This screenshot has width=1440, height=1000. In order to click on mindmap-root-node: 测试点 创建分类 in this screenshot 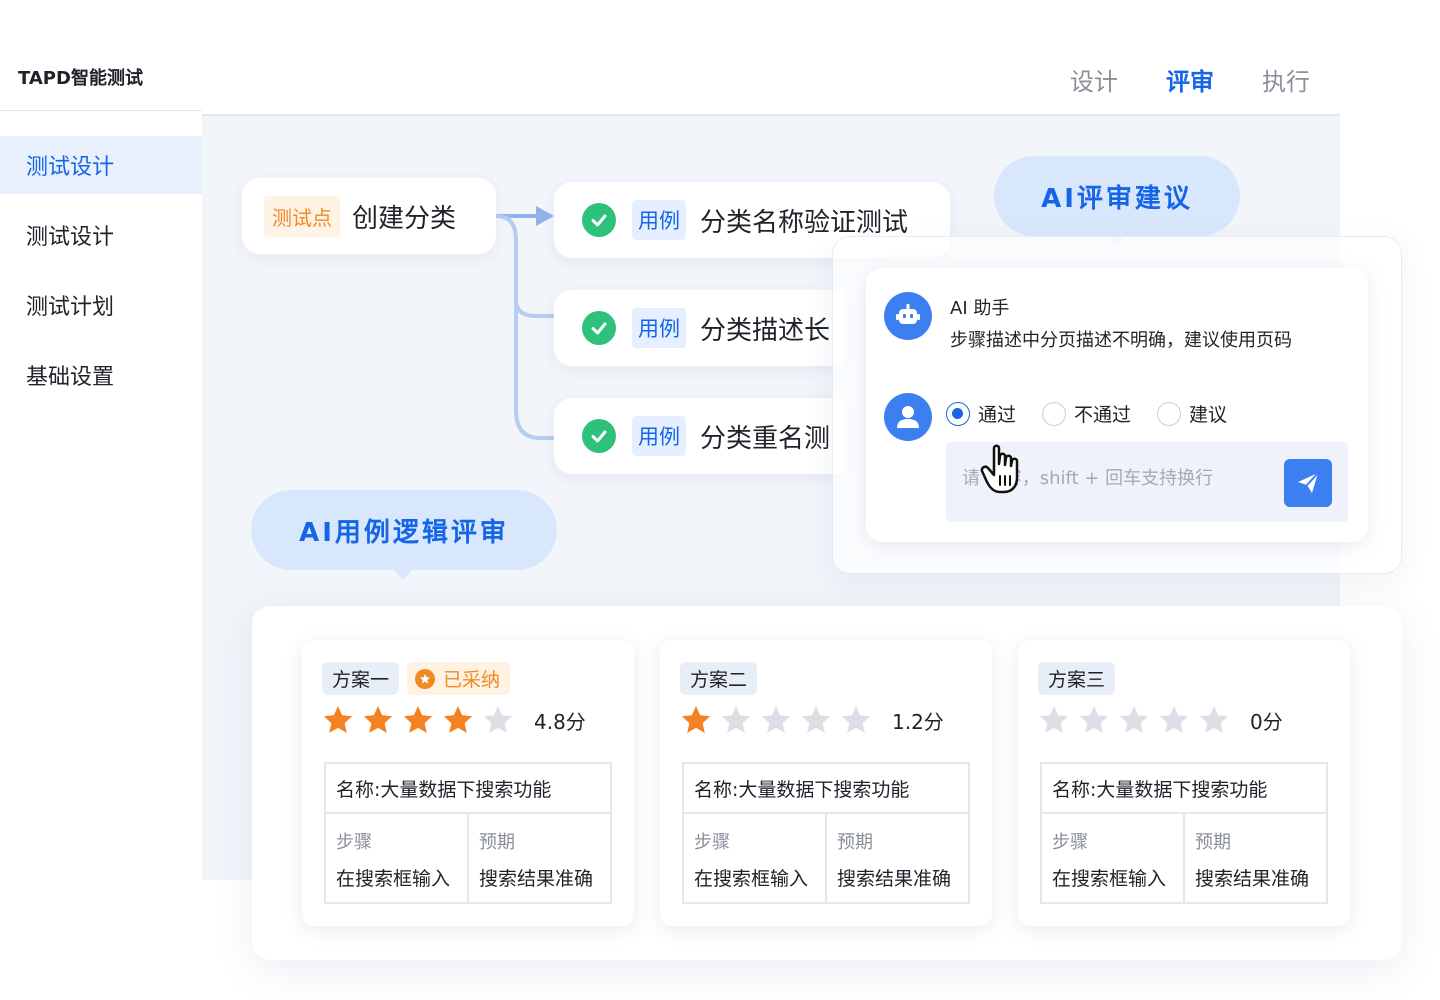, I will do `click(369, 216)`.